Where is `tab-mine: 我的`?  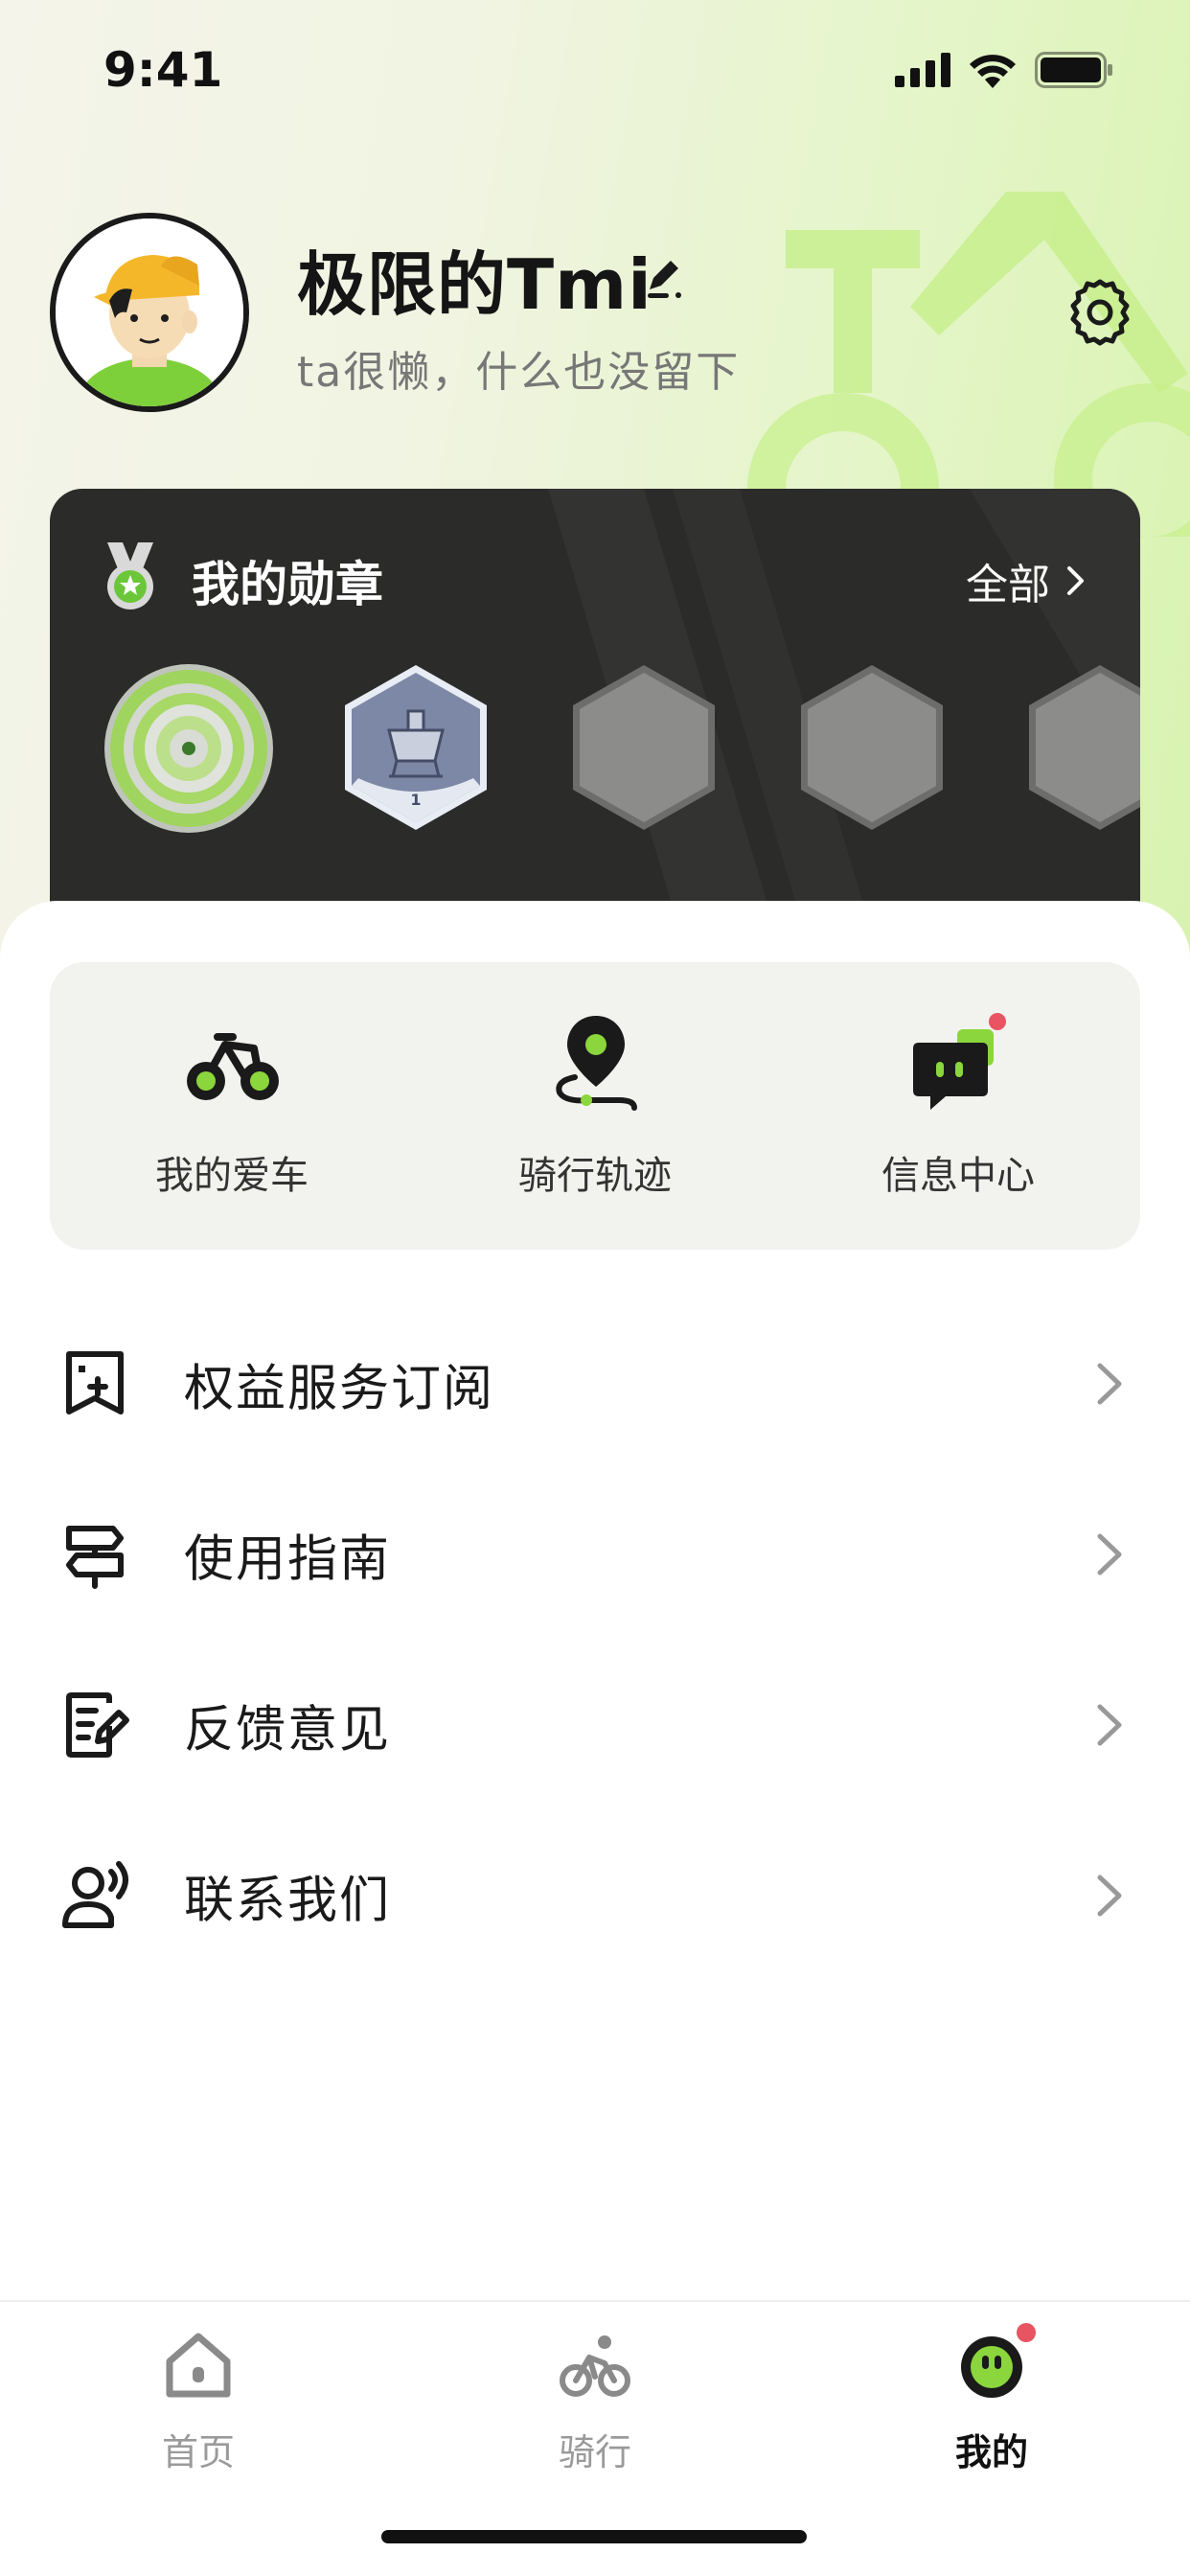 tab-mine: 我的 is located at coordinates (991, 2412).